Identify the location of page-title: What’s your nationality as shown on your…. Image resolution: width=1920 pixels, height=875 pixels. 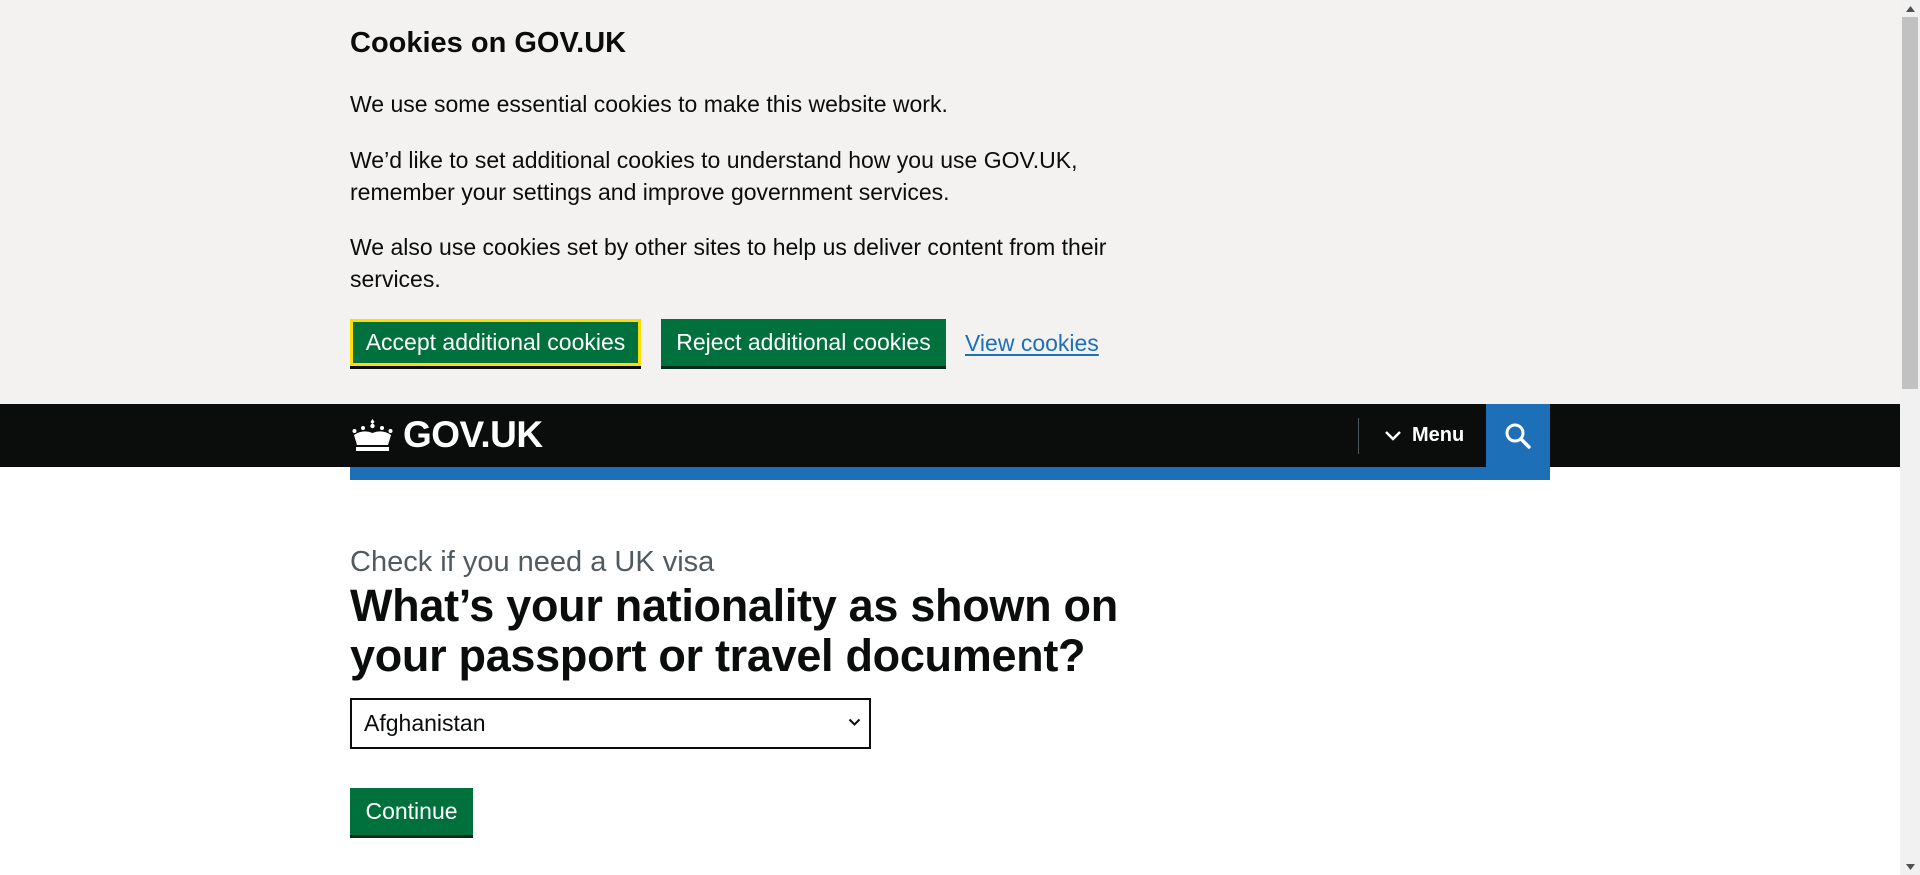
(734, 630).